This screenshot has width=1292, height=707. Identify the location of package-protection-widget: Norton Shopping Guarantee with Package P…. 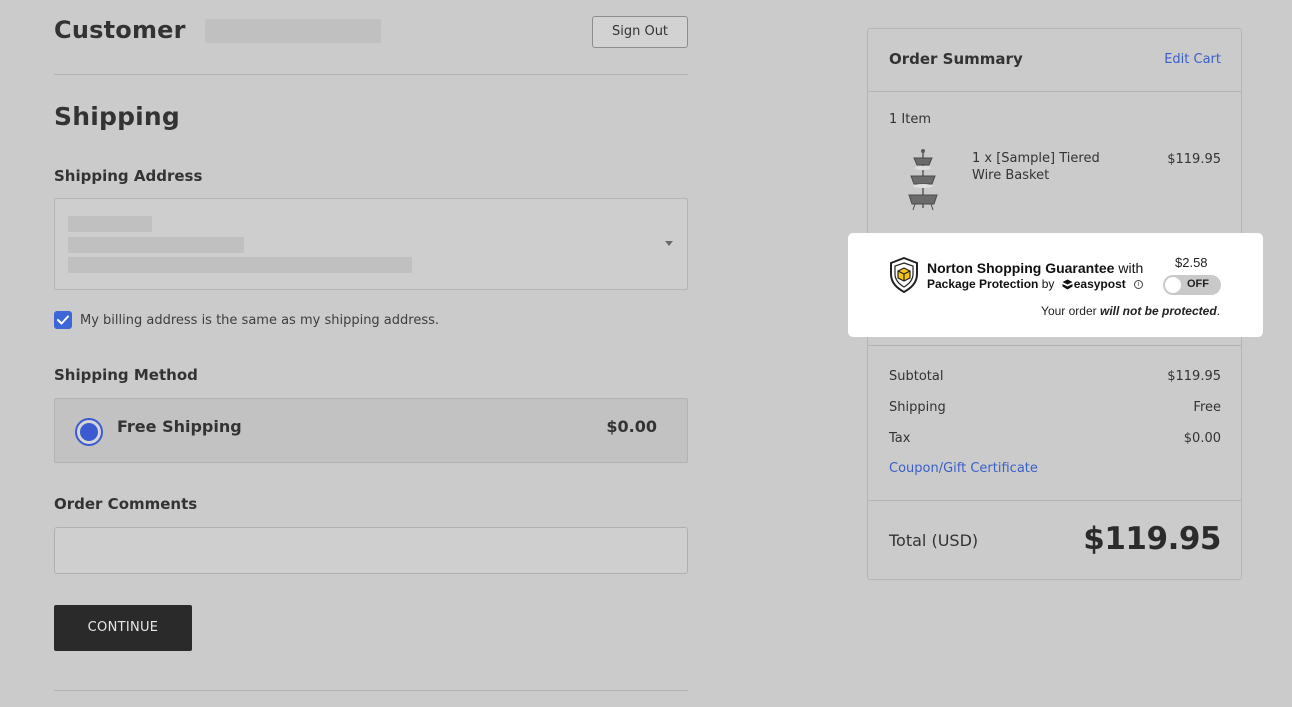
(1055, 285).